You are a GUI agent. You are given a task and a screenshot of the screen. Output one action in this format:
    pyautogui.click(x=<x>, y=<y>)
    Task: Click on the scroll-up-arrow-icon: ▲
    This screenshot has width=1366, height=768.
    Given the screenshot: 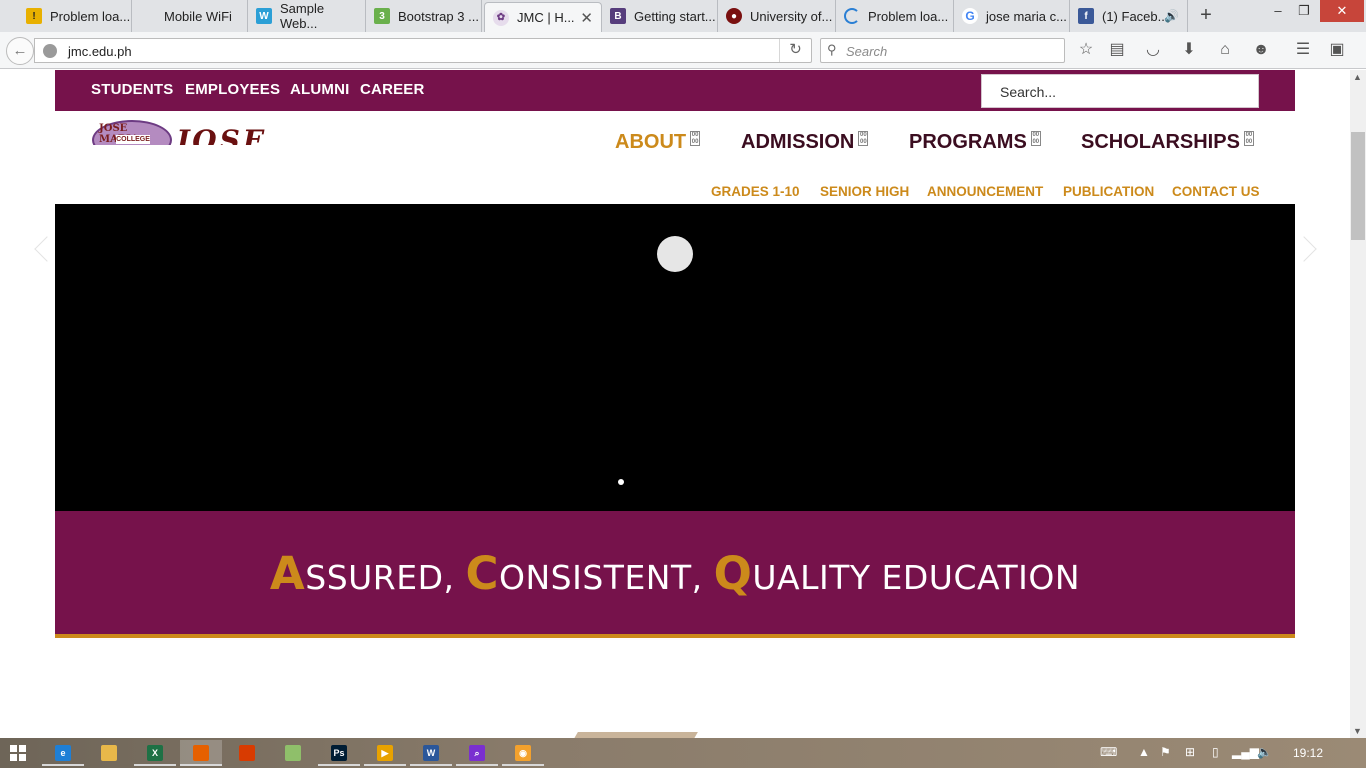 What is the action you would take?
    pyautogui.click(x=1357, y=77)
    